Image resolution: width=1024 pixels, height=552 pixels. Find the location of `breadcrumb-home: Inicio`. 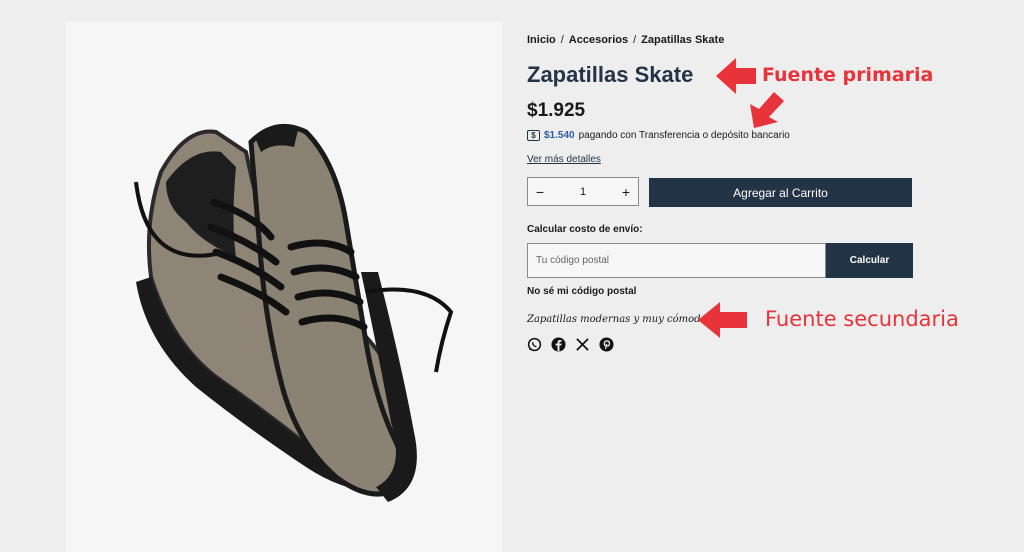

breadcrumb-home: Inicio is located at coordinates (541, 40).